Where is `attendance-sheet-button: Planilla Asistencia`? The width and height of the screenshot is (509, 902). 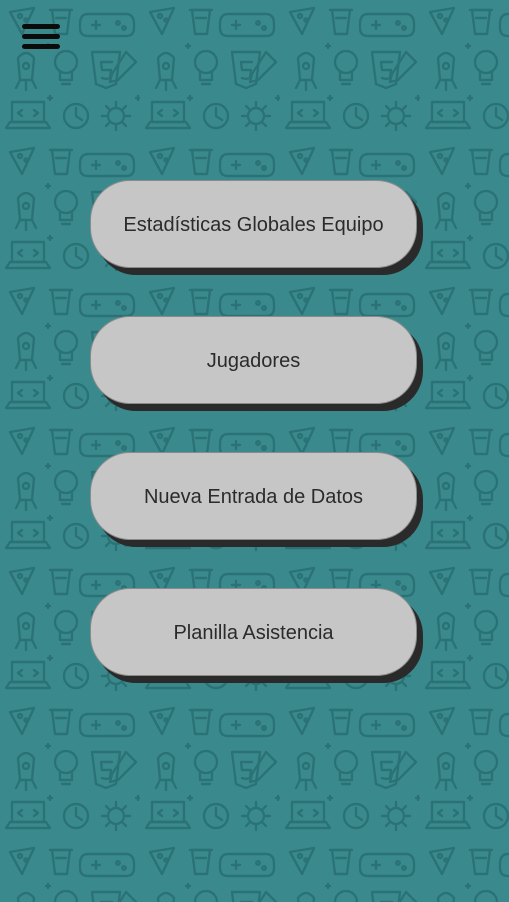
attendance-sheet-button: Planilla Asistencia is located at coordinates (253, 632).